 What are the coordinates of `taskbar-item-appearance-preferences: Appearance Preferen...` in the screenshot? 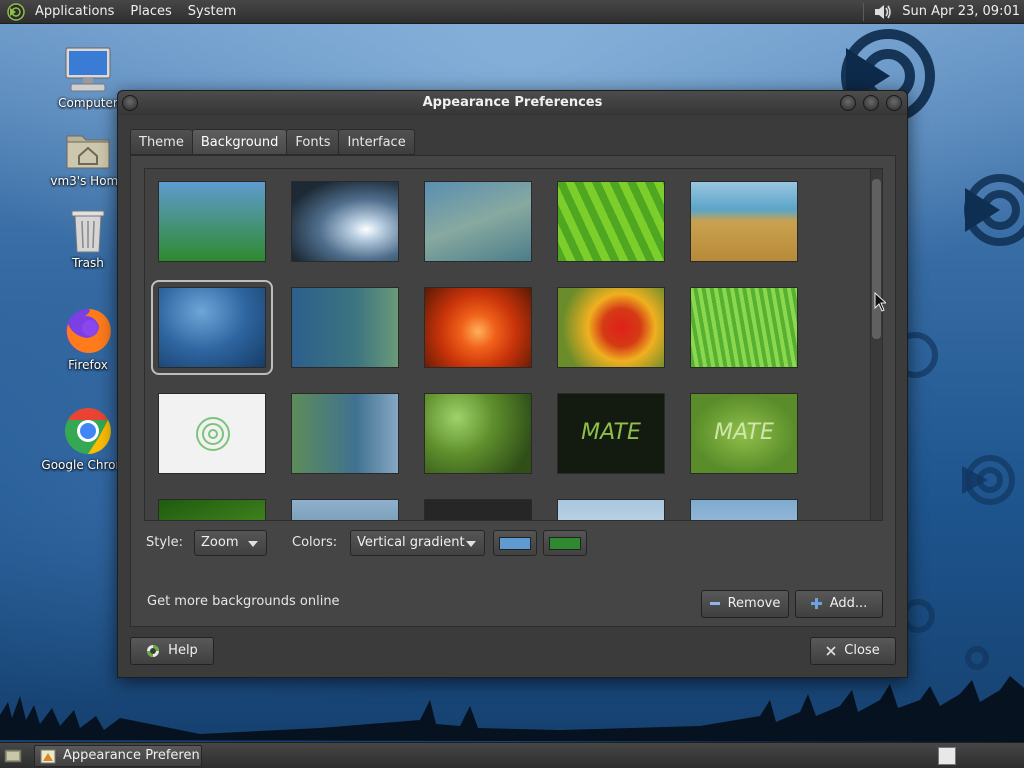 It's located at (118, 756).